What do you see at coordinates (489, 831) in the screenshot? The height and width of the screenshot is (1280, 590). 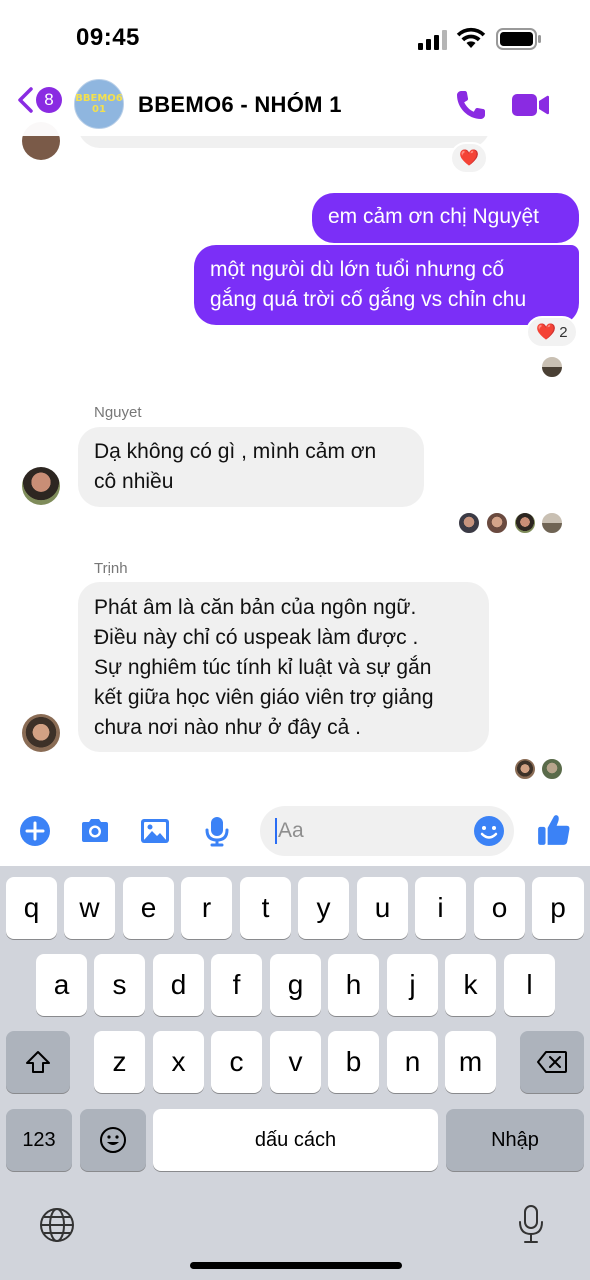 I see `emoji-icon` at bounding box center [489, 831].